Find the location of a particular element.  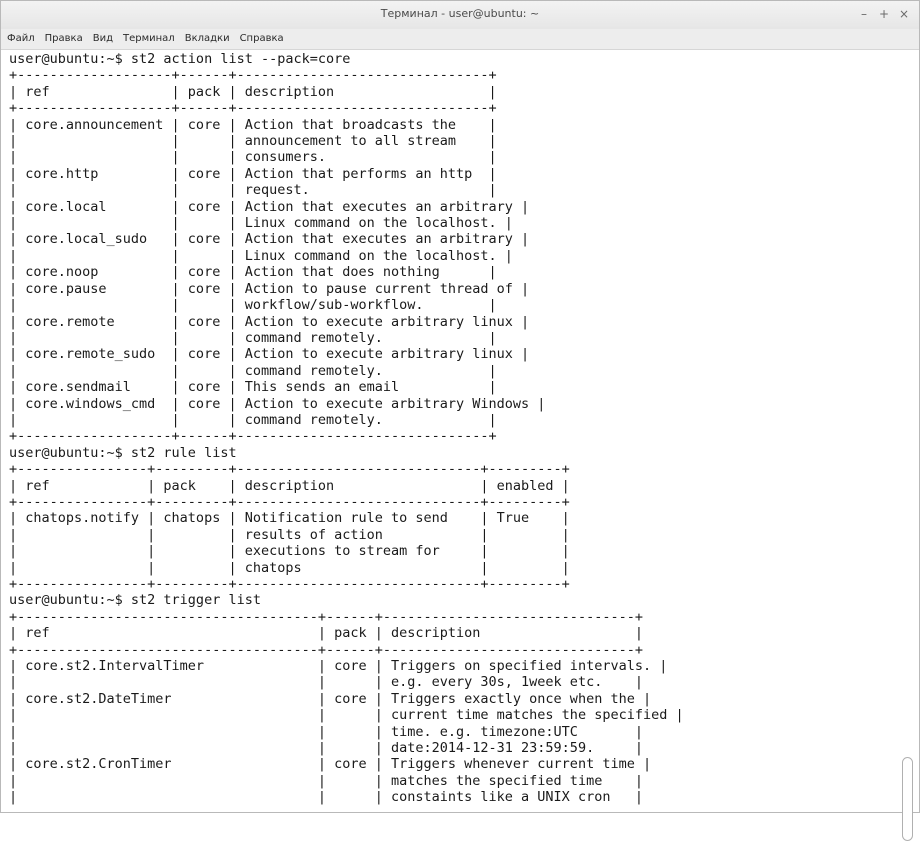

menu-terminal: Терминал is located at coordinates (148, 39).